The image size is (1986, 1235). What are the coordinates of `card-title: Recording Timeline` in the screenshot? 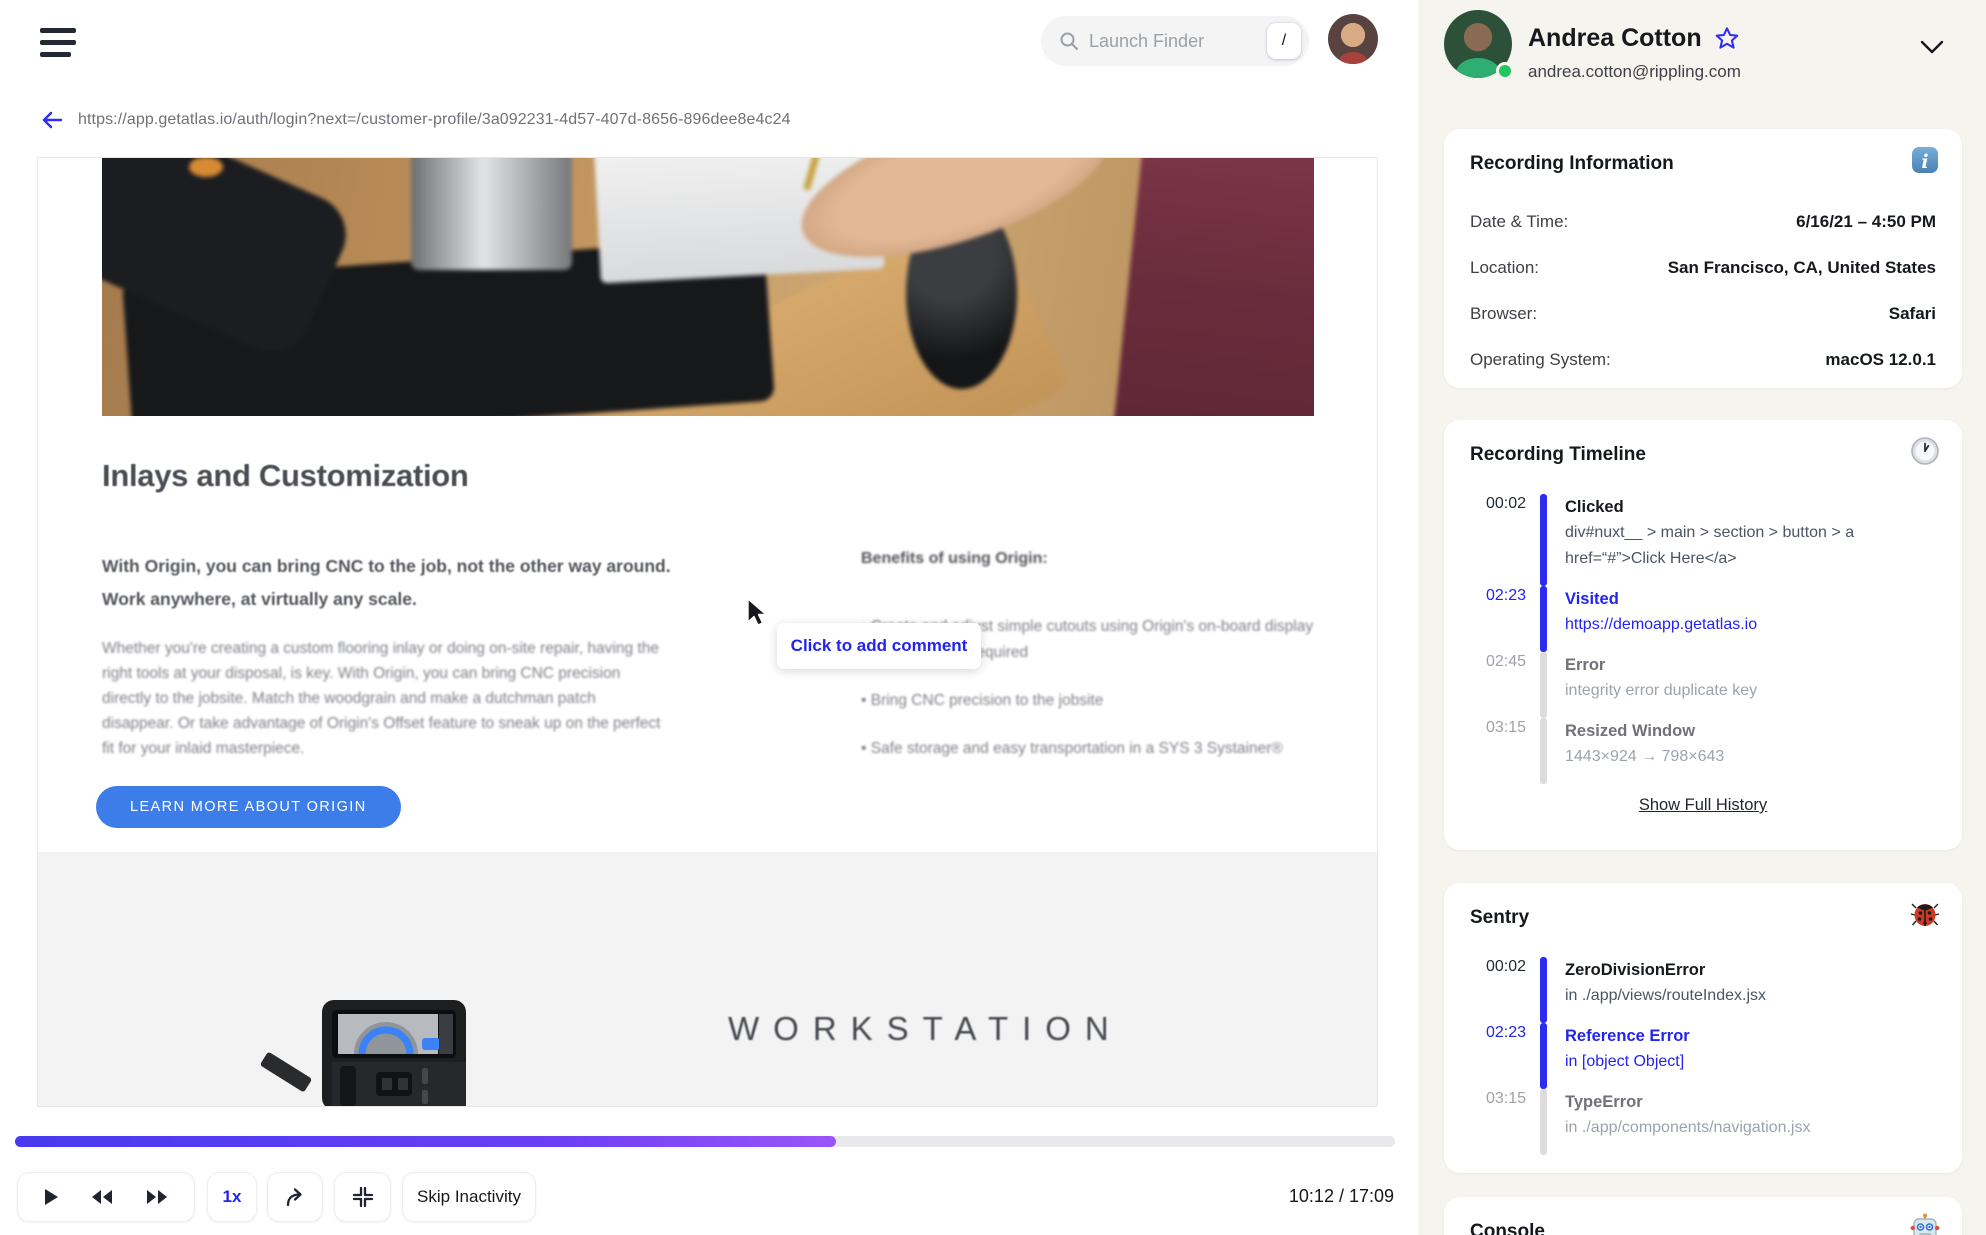 It's located at (1558, 454).